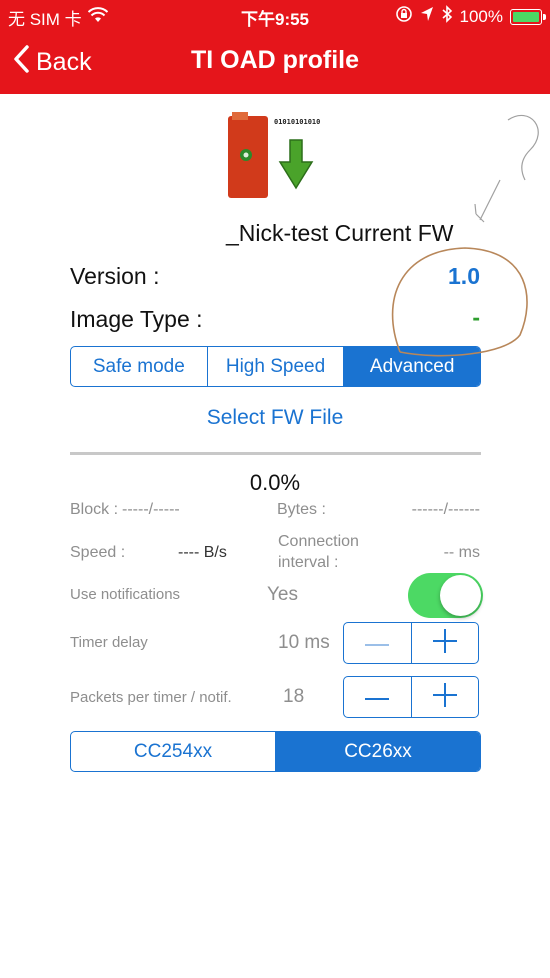 The image size is (550, 978). Describe the element at coordinates (460, 595) in the screenshot. I see `toggle-knob` at that location.